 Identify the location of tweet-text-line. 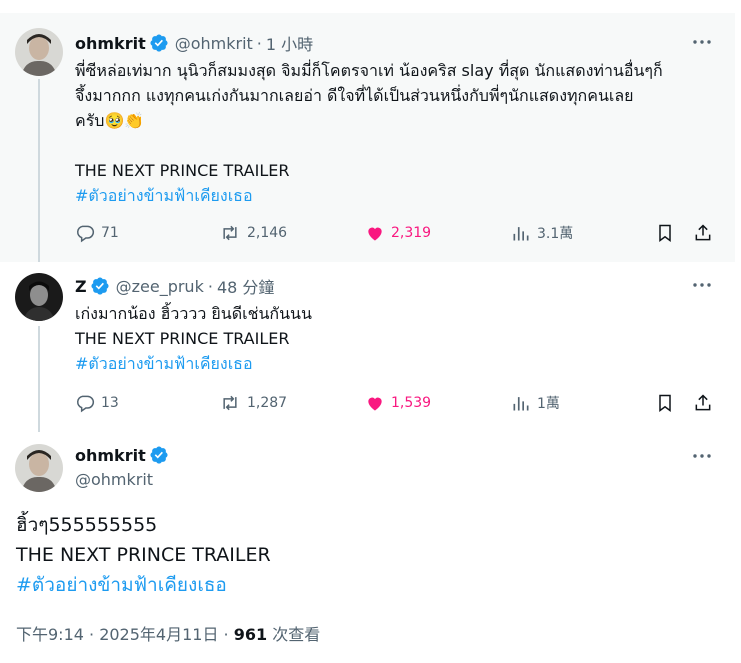
(369, 145).